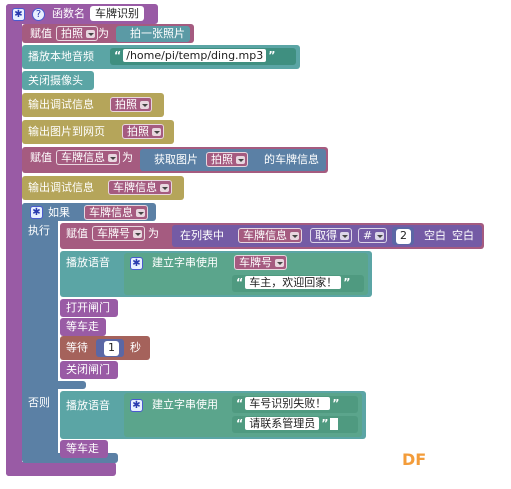  Describe the element at coordinates (403, 236) in the screenshot. I see `index-number-field: 2` at that location.